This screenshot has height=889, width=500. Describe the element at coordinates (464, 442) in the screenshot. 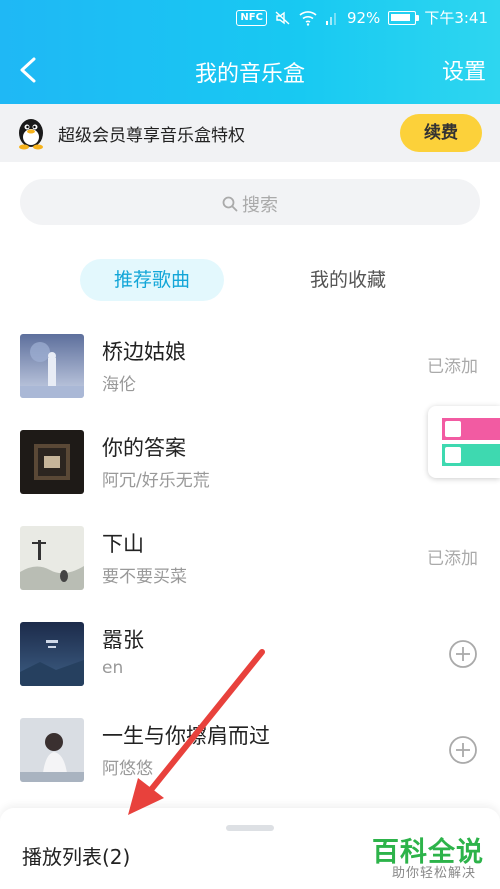

I see `floating-widget` at that location.